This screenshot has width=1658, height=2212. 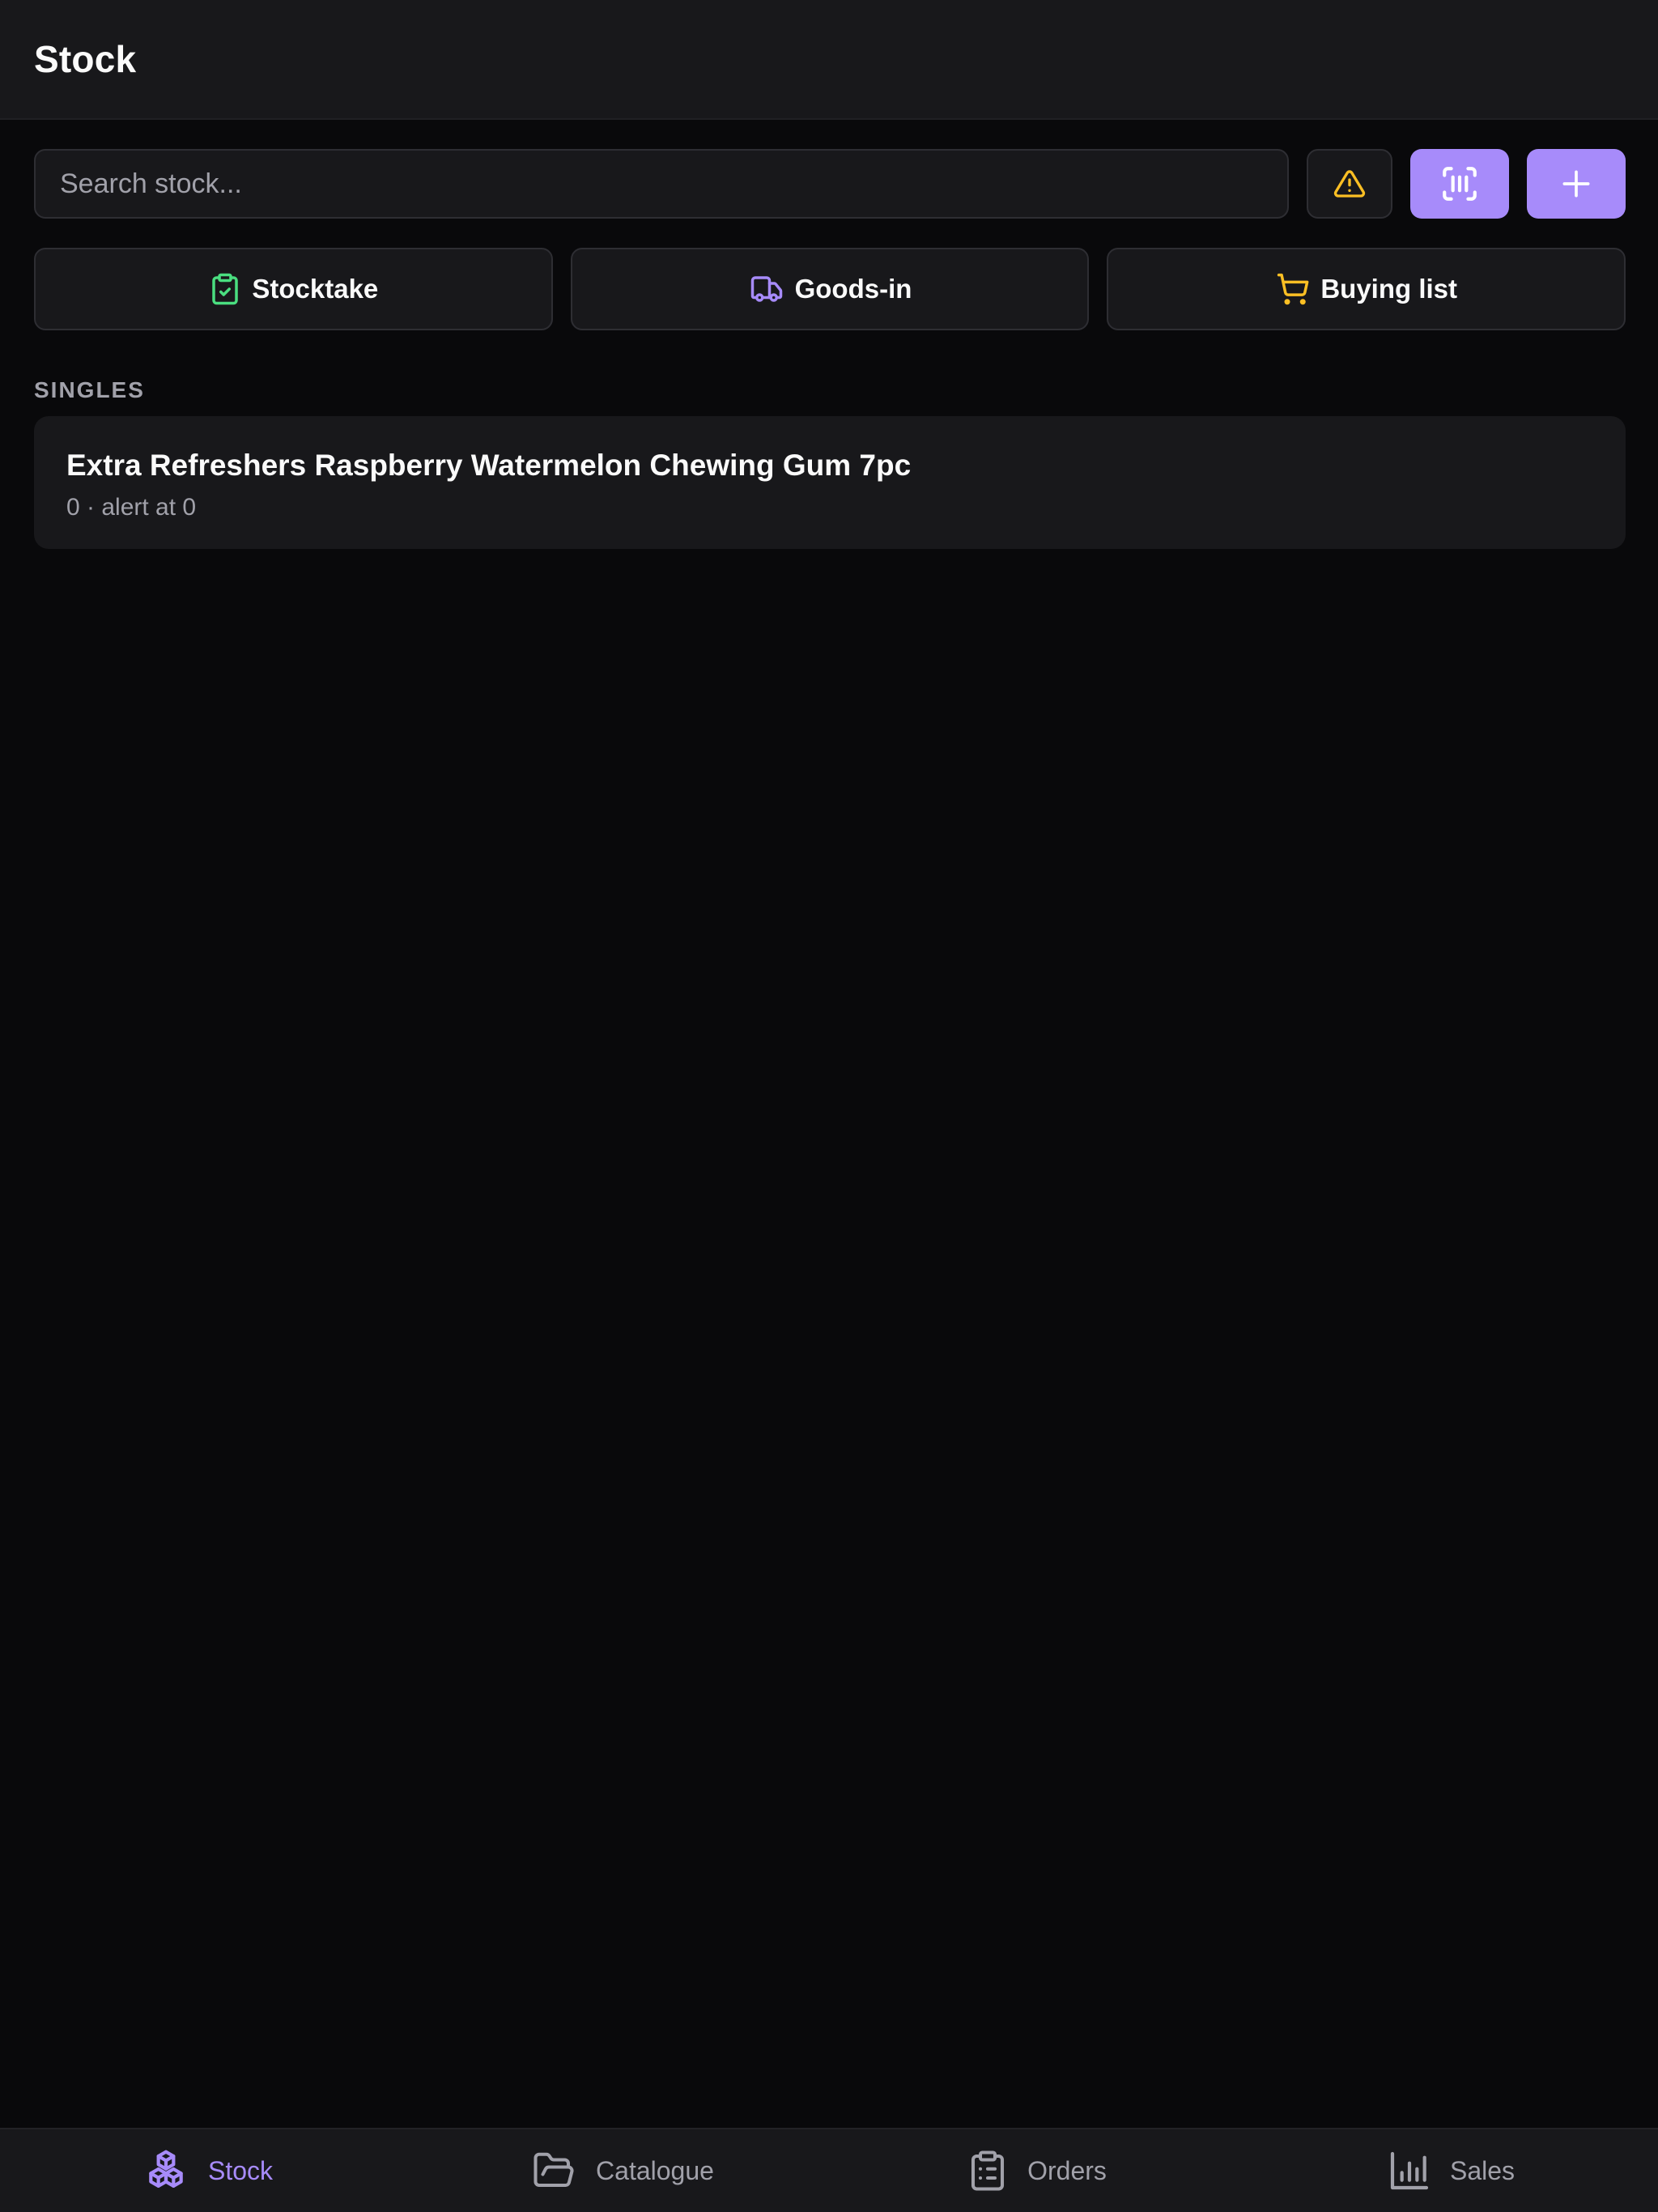 I want to click on nav-item-orders: Orders, so click(x=1036, y=2170).